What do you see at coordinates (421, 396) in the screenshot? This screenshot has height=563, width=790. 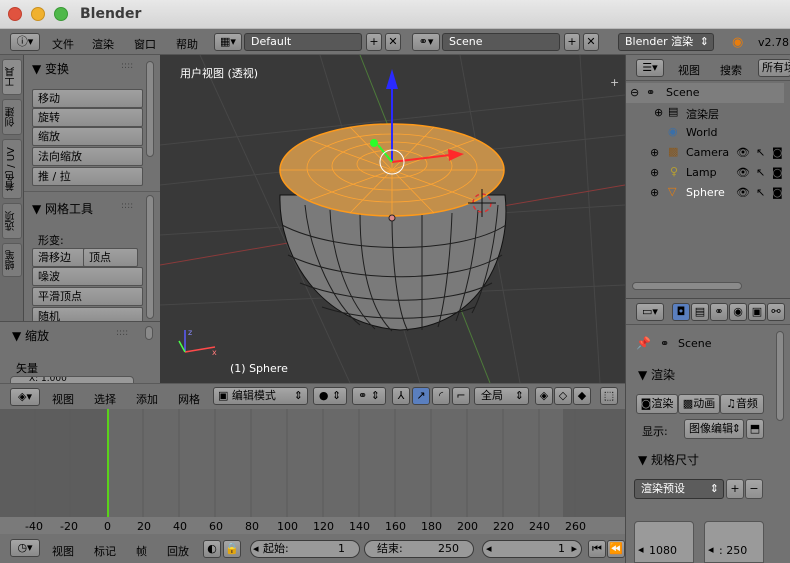 I see `translate-manipulator-icon: ↗` at bounding box center [421, 396].